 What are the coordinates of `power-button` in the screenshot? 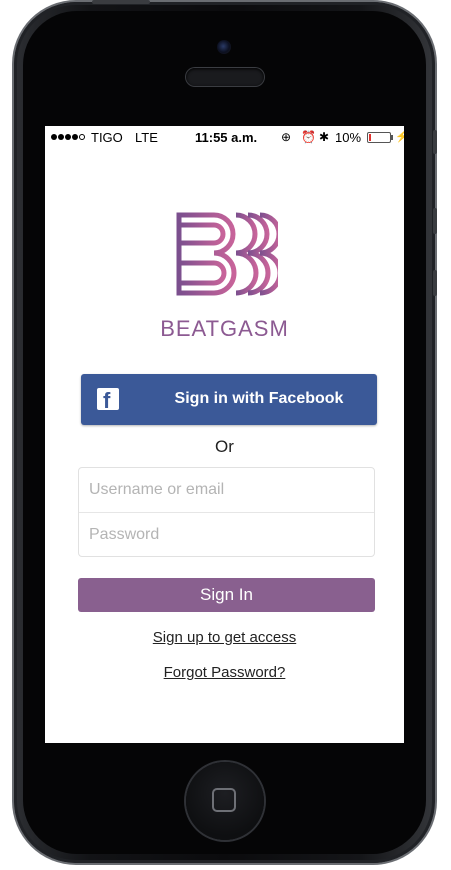 It's located at (121, 2).